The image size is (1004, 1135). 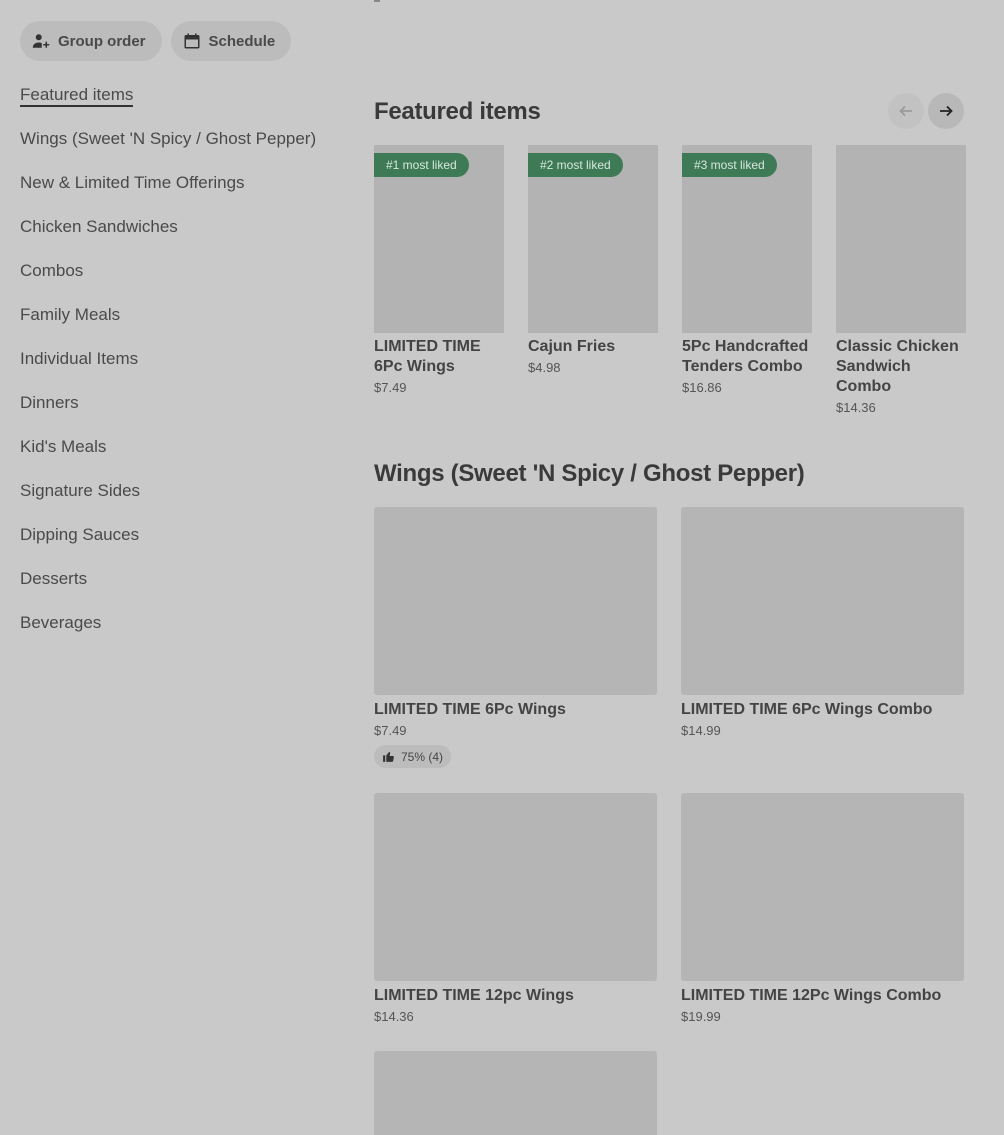 What do you see at coordinates (729, 165) in the screenshot?
I see `most-liked-badge: #3 most liked` at bounding box center [729, 165].